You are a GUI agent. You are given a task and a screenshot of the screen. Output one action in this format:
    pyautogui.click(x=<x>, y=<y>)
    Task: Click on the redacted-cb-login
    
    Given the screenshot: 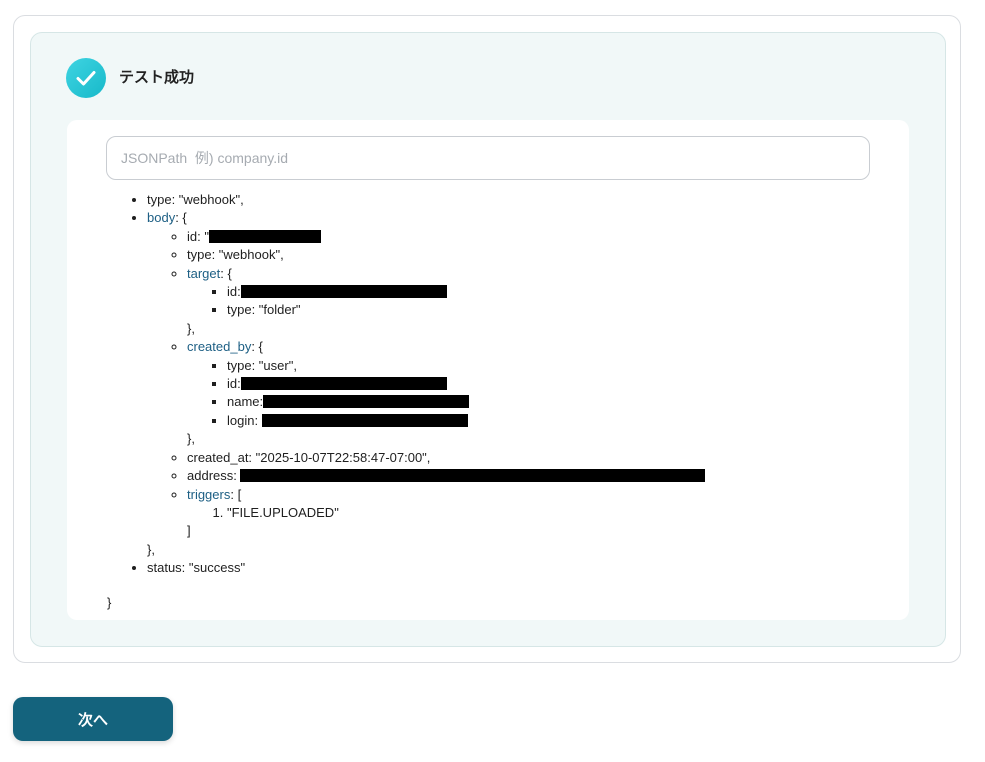 What is the action you would take?
    pyautogui.click(x=364, y=420)
    